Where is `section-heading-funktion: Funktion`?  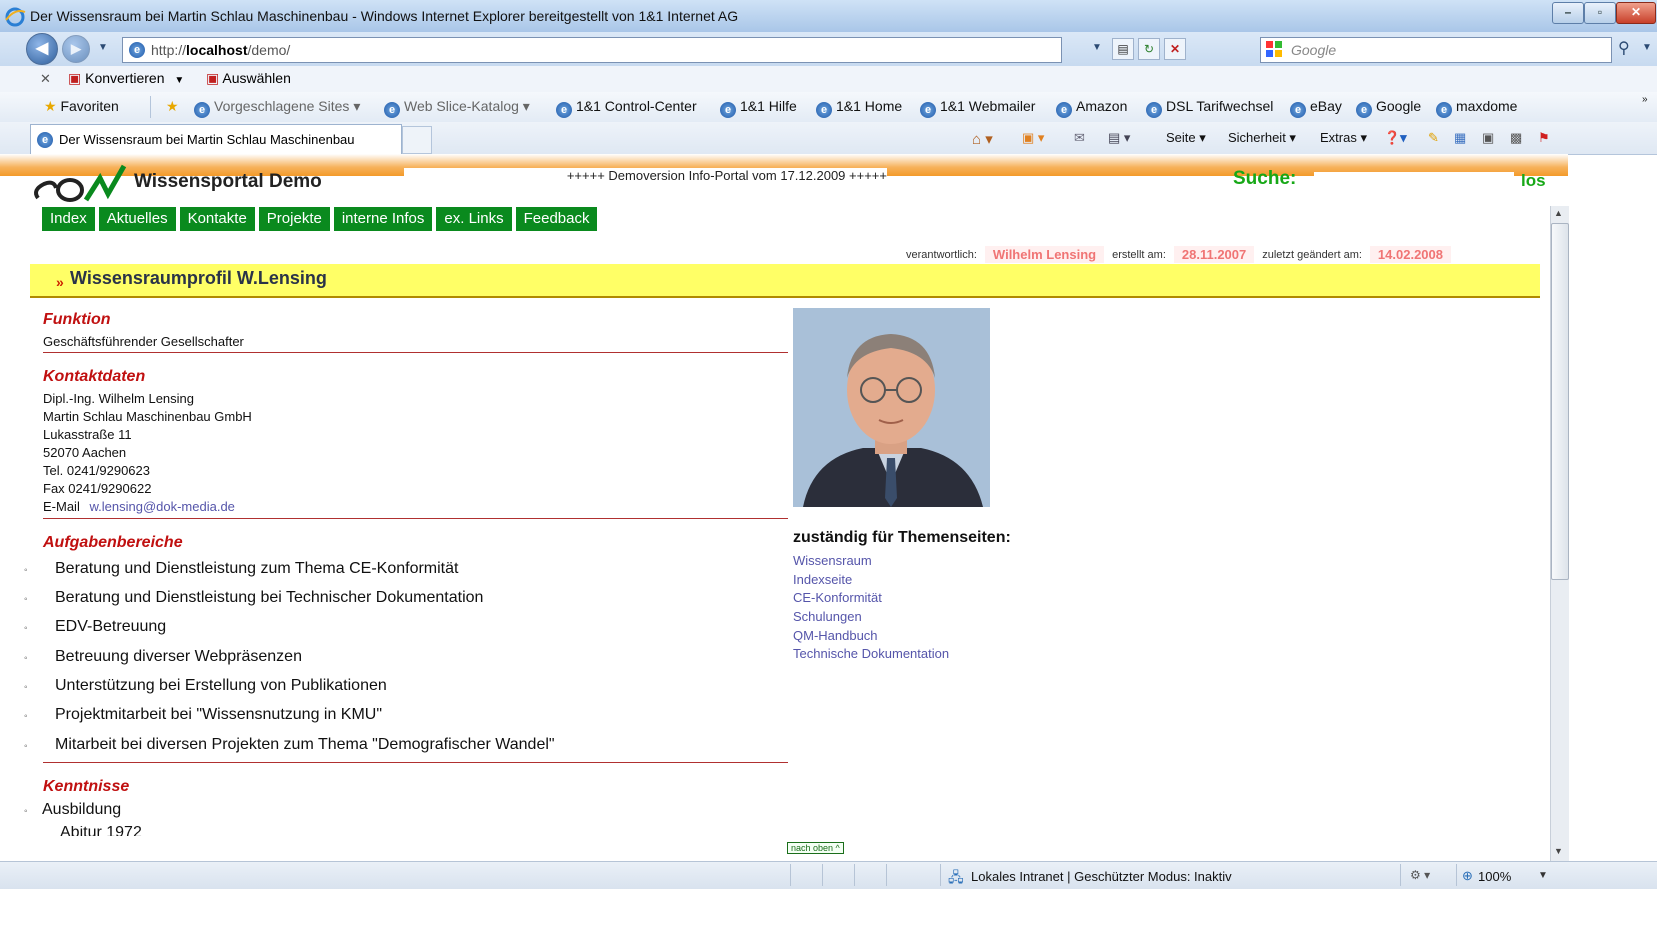
section-heading-funktion: Funktion is located at coordinates (77, 319).